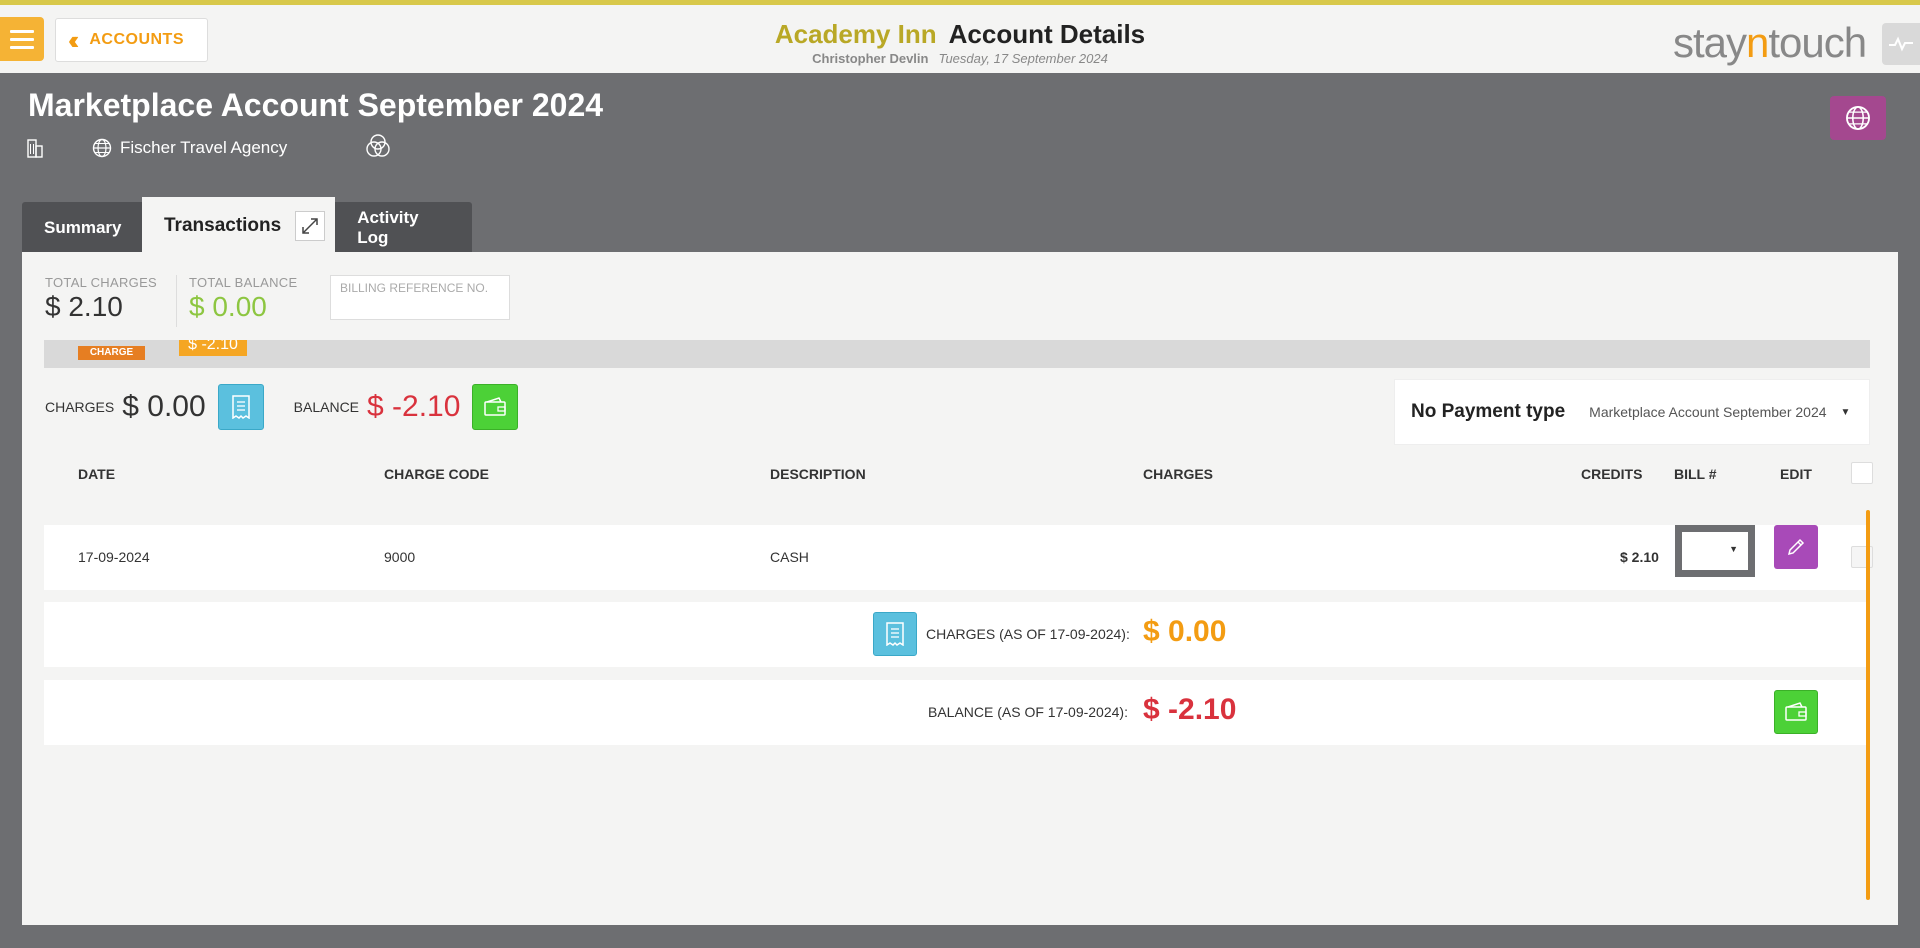  I want to click on vertical-scrollbar, so click(1868, 705).